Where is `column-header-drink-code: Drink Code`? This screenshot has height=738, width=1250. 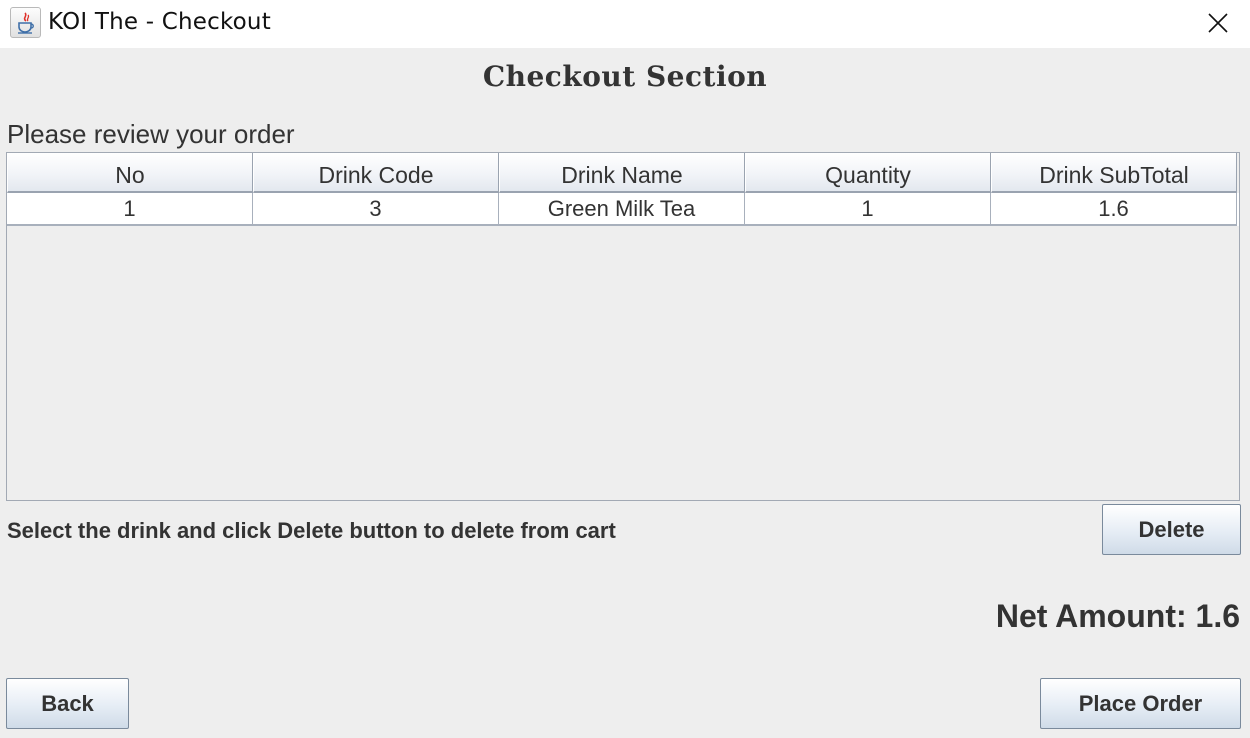 column-header-drink-code: Drink Code is located at coordinates (376, 173).